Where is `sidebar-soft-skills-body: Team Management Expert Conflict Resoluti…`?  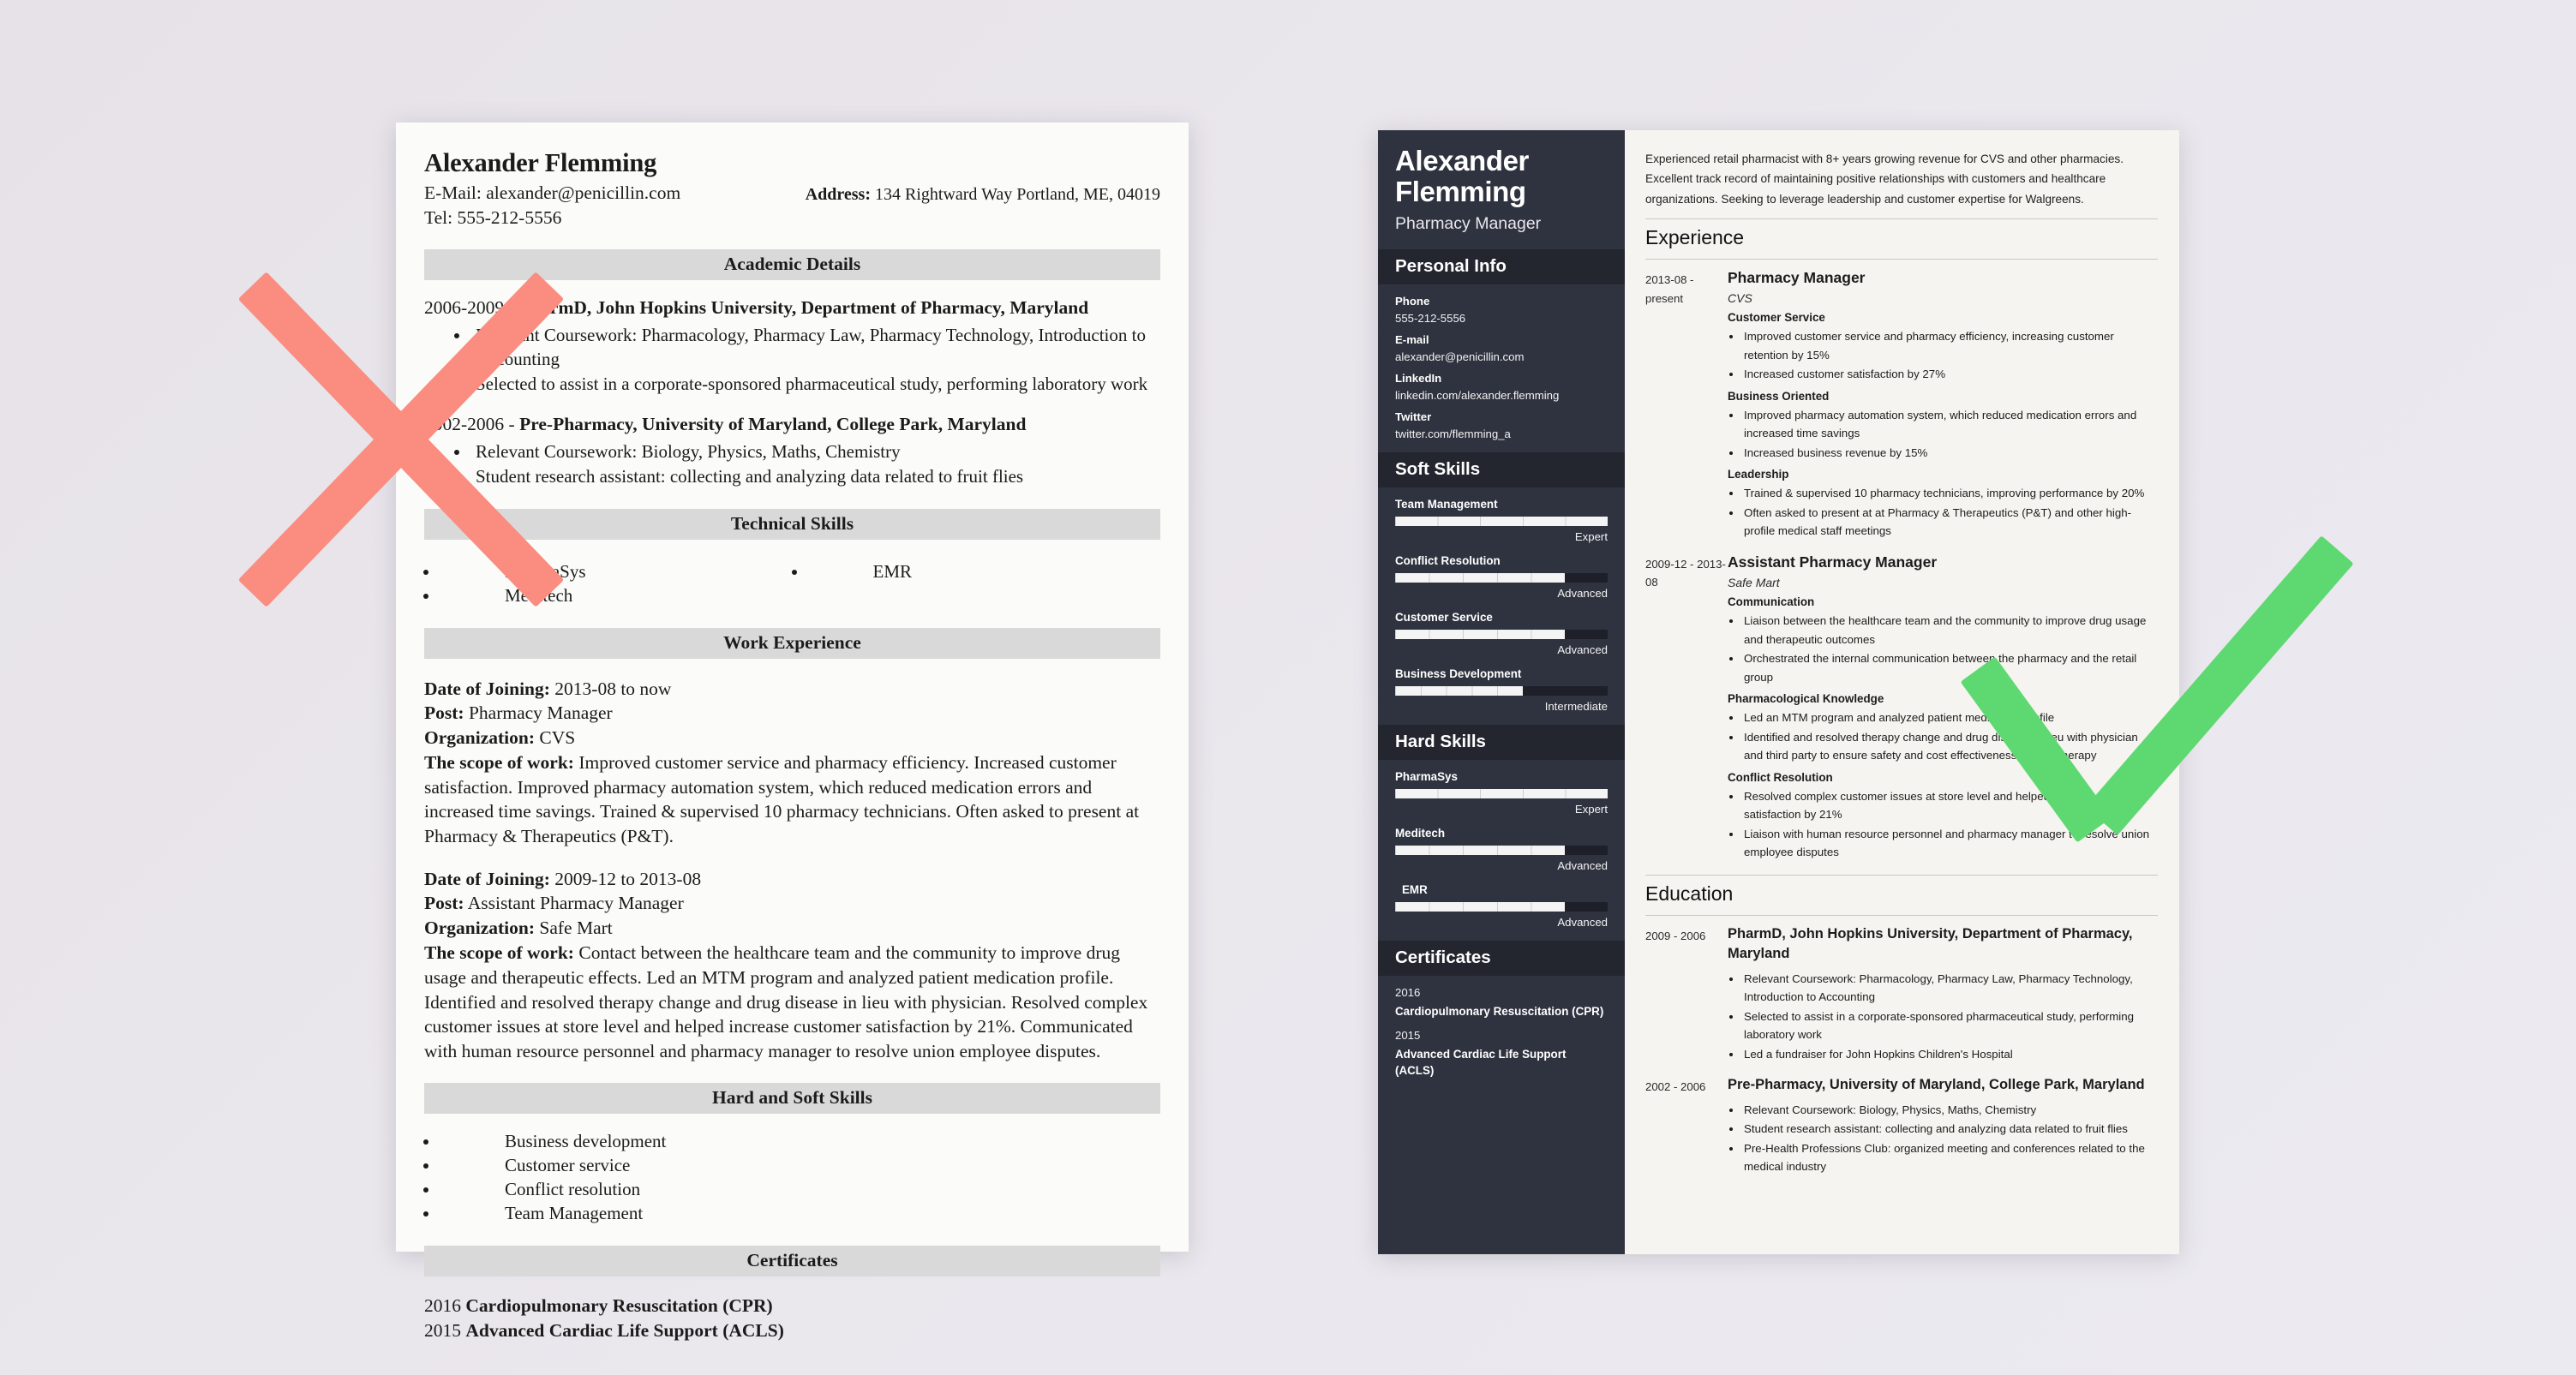
sidebar-soft-skills-body: Team Management Expert Conflict Resoluti… is located at coordinates (1501, 606).